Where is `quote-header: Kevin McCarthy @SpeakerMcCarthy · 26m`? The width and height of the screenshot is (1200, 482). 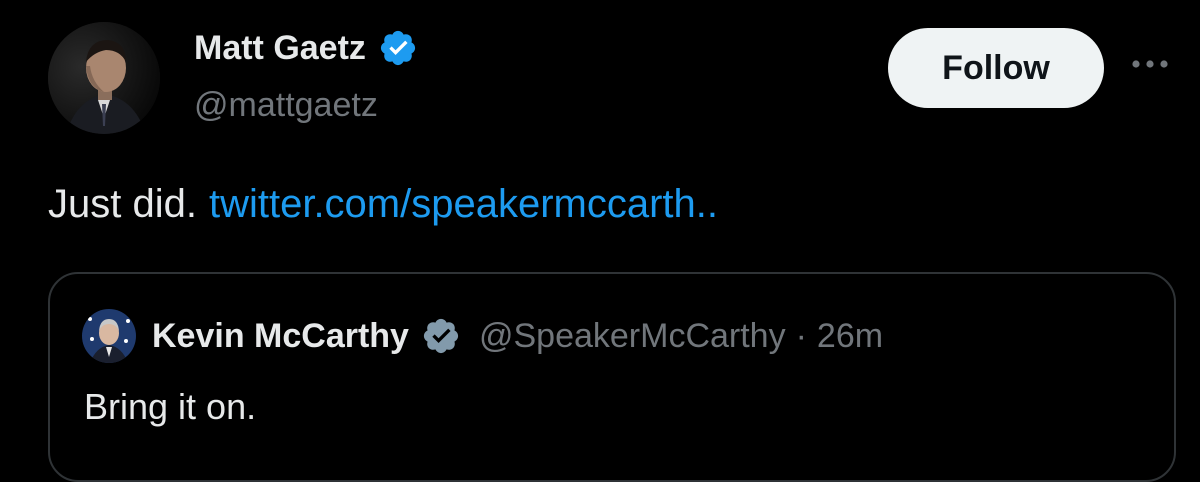
quote-header: Kevin McCarthy @SpeakerMcCarthy · 26m is located at coordinates (482, 336).